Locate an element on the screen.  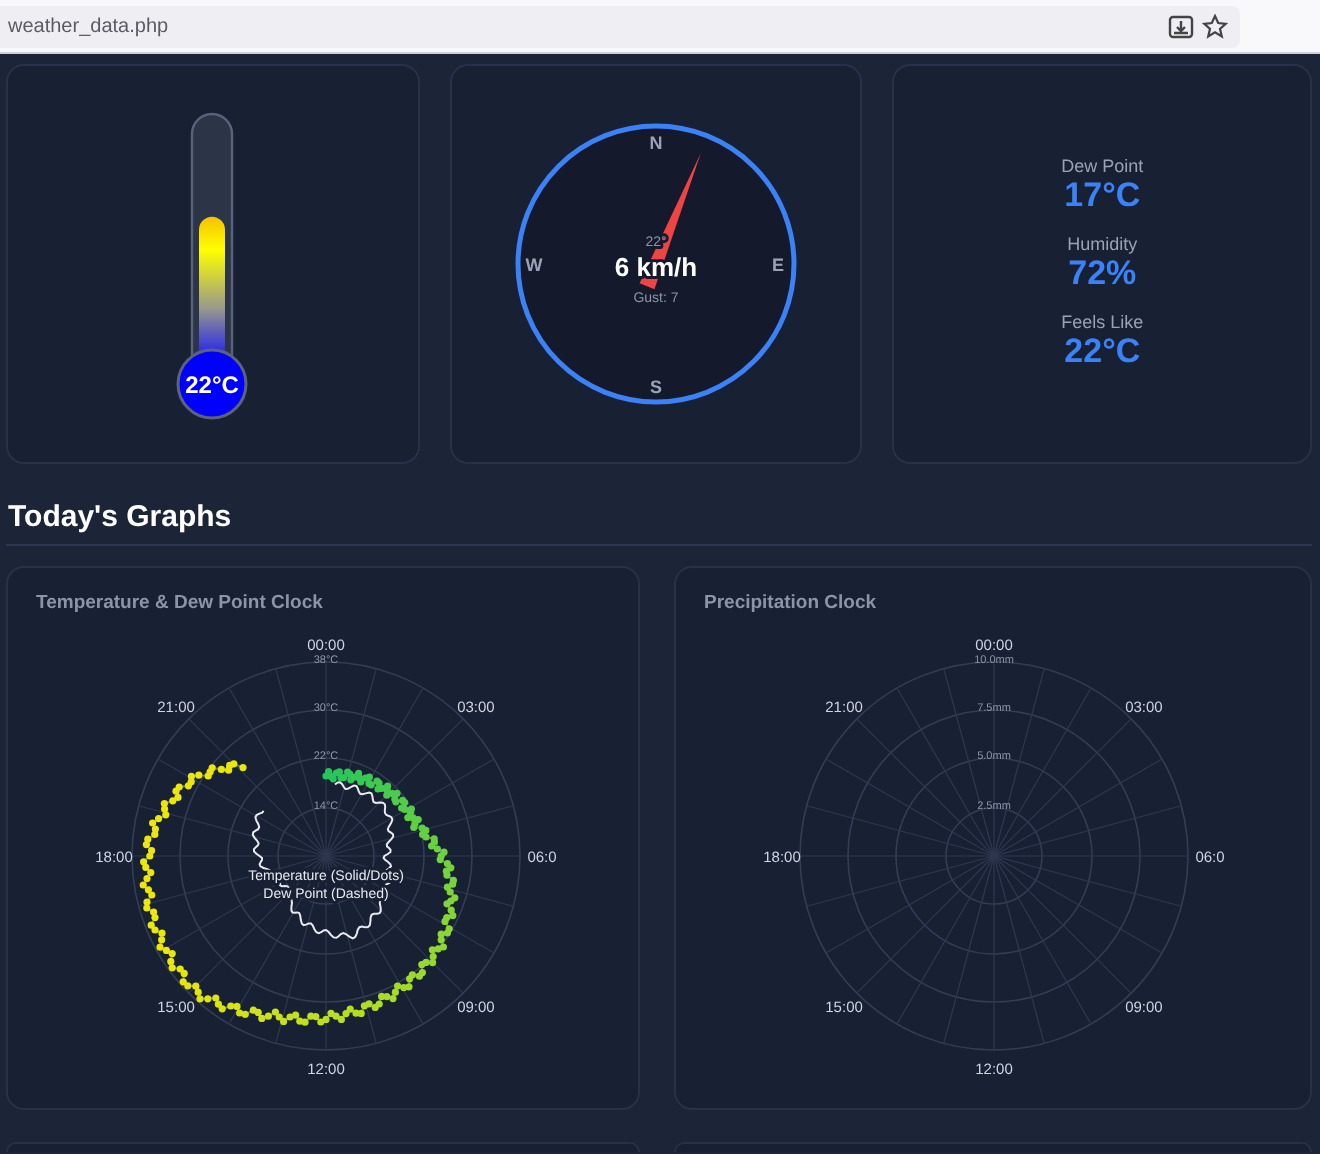
url-text: weather_data.php is located at coordinates (89, 26).